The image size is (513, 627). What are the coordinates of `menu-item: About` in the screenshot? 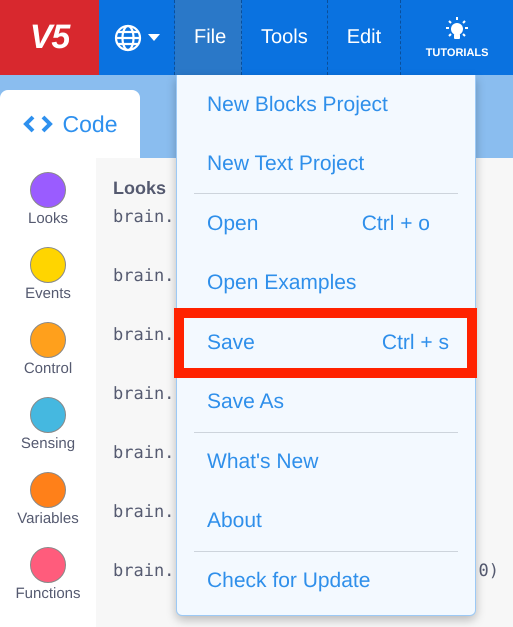 It's located at (326, 522).